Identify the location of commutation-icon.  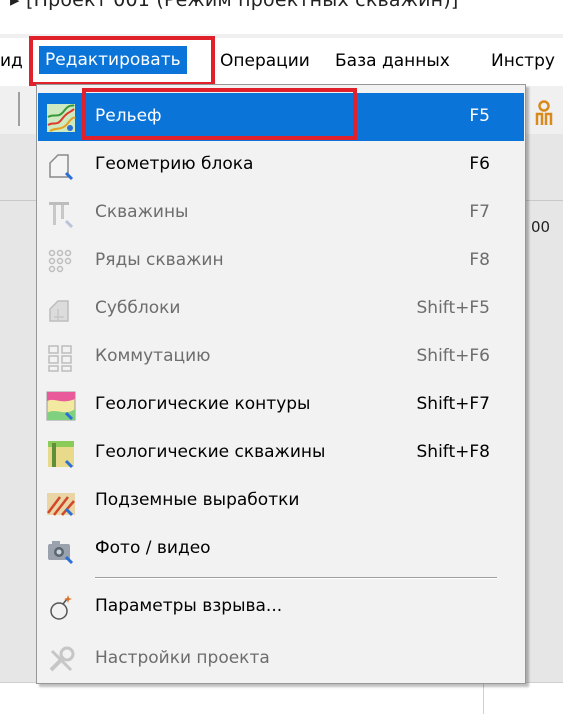
(60, 358).